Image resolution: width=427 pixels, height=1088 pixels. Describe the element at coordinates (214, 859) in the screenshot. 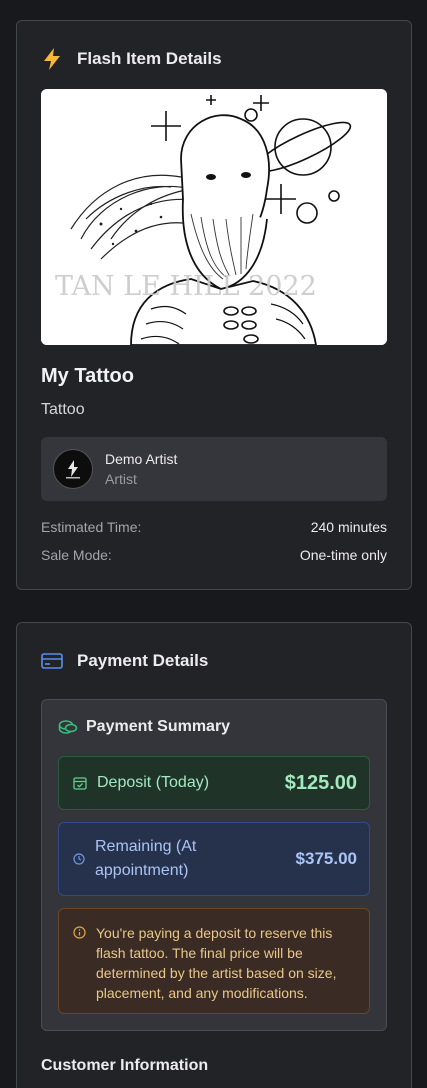

I see `remaining-row: Remaining (At appointment) $375.00` at that location.